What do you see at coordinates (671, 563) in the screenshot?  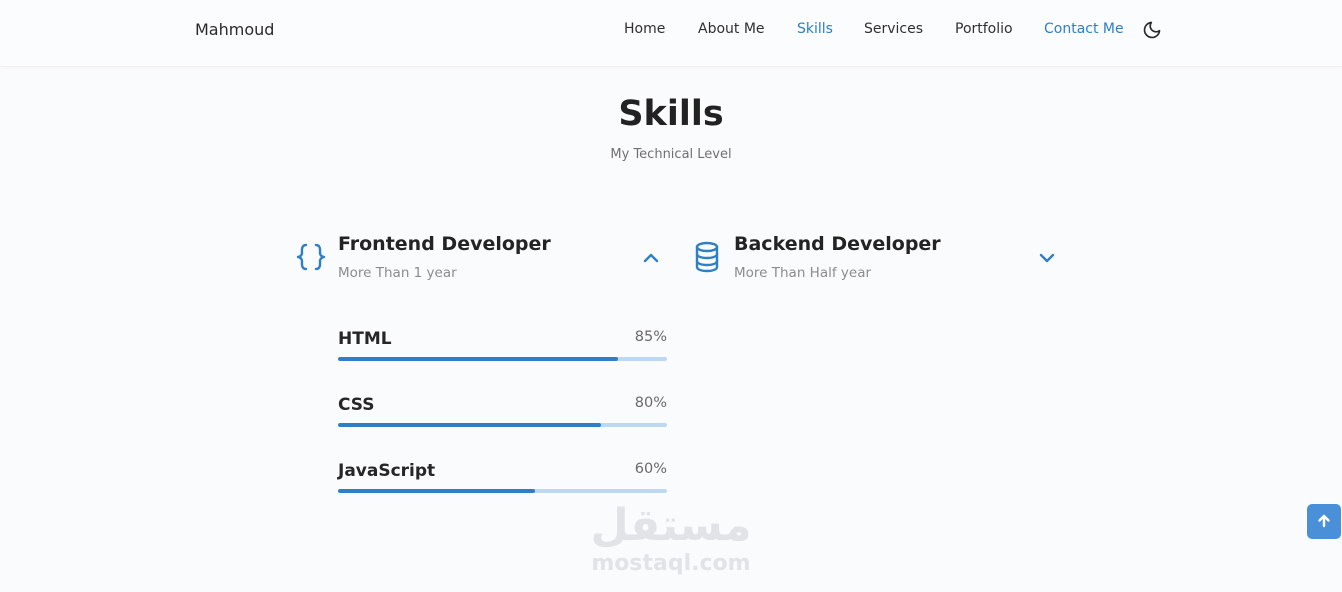 I see `watermark-latin: mostaql.com` at bounding box center [671, 563].